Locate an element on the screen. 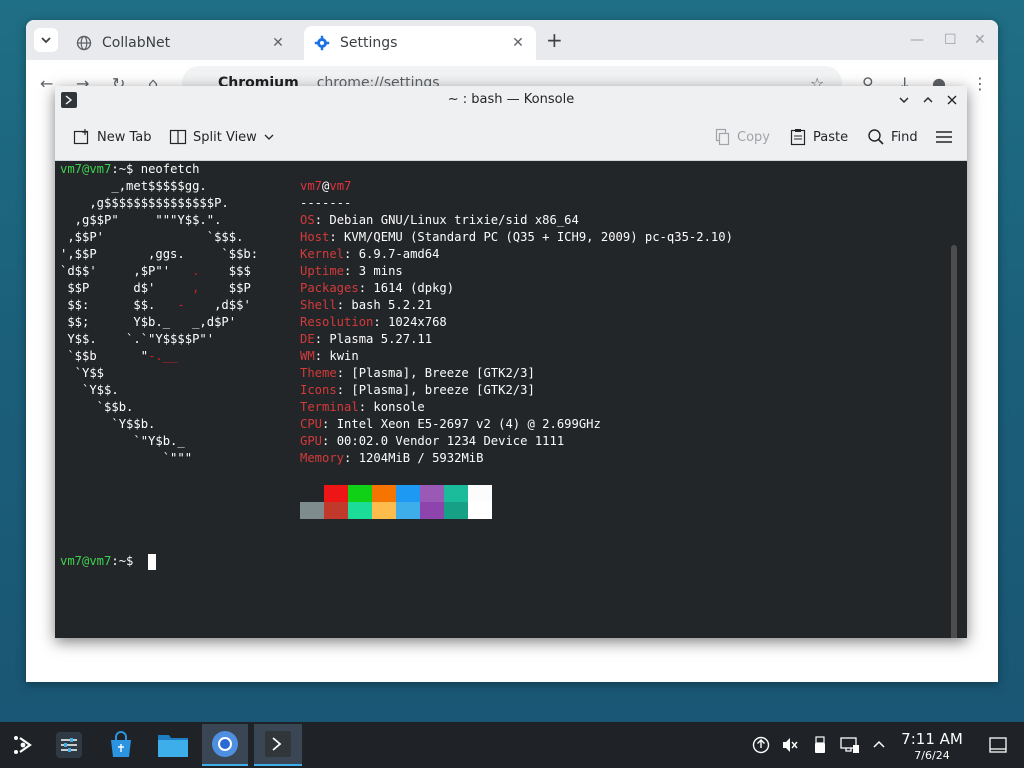 This screenshot has height=768, width=1024. konsole-titlebar: ~ : bash — Konsole is located at coordinates (511, 100).